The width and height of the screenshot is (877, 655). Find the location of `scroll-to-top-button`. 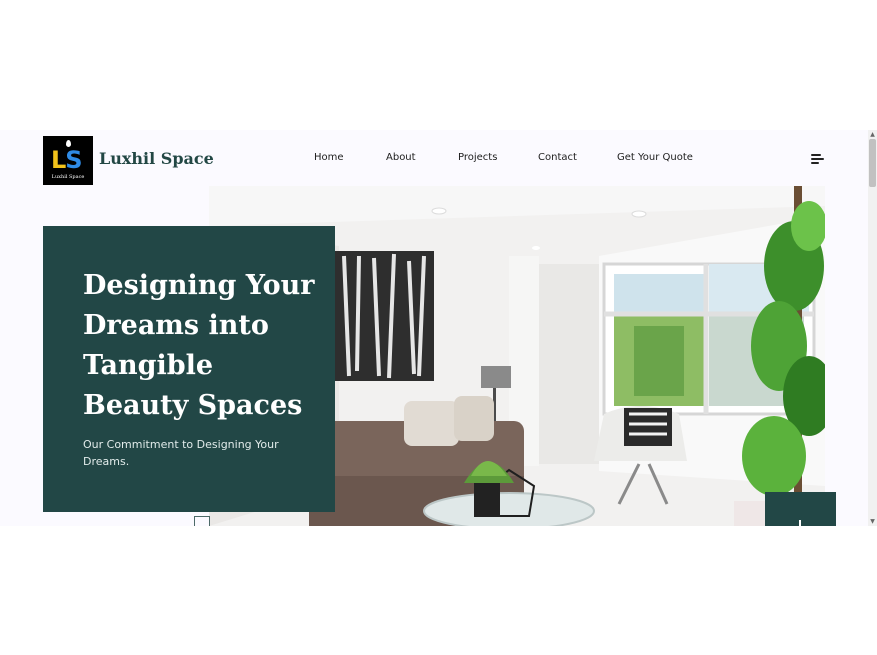

scroll-to-top-button is located at coordinates (800, 509).